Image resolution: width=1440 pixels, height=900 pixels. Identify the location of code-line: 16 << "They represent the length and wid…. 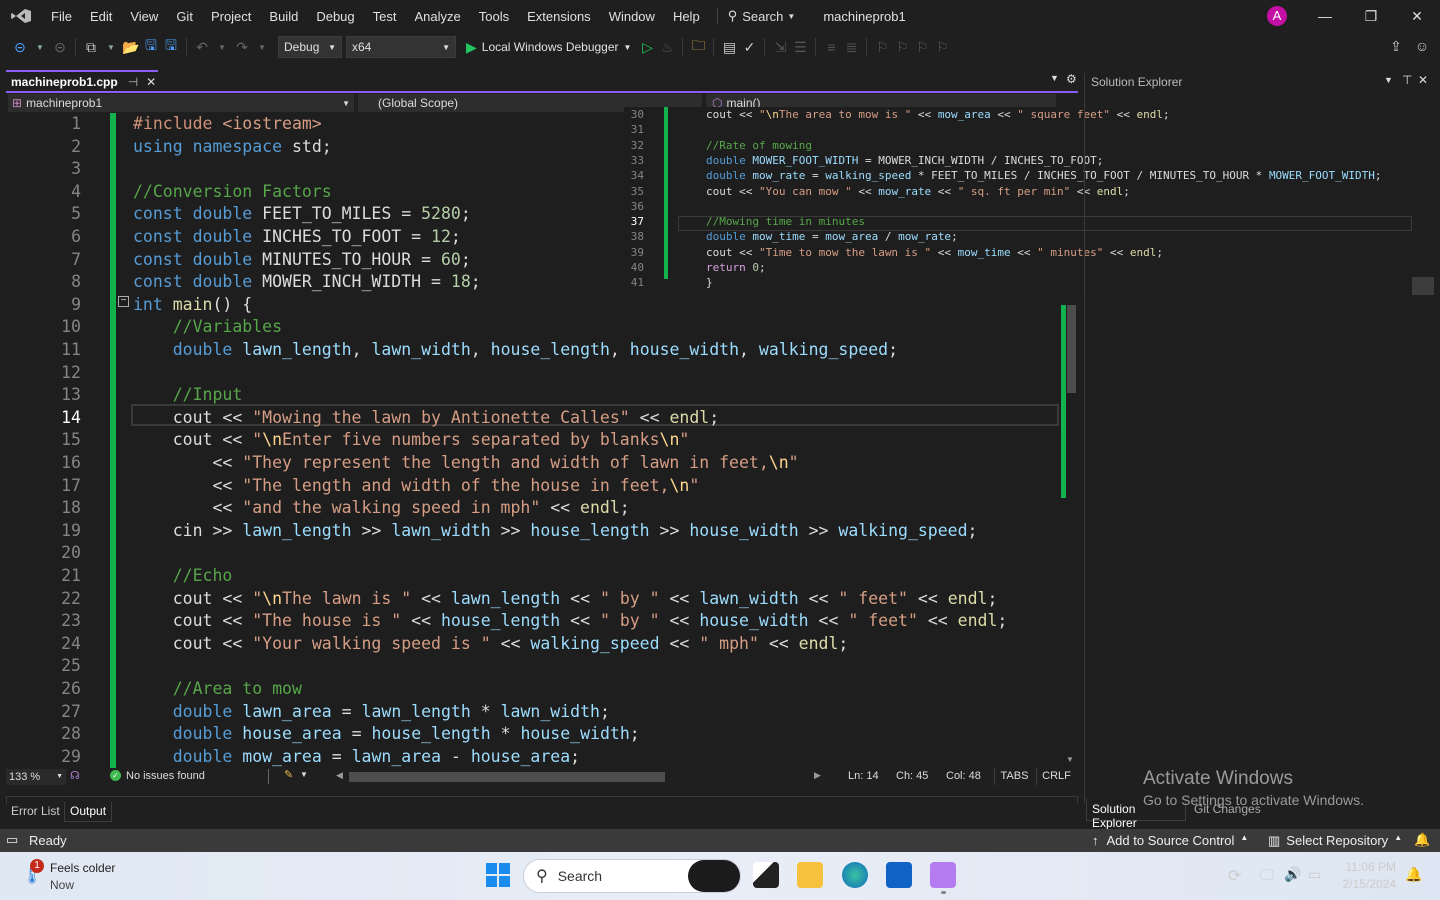
(536, 463).